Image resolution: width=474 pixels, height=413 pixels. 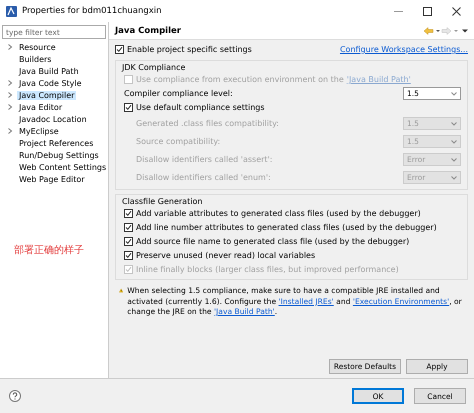 I want to click on sidebar-item: Java Editor, so click(x=40, y=107).